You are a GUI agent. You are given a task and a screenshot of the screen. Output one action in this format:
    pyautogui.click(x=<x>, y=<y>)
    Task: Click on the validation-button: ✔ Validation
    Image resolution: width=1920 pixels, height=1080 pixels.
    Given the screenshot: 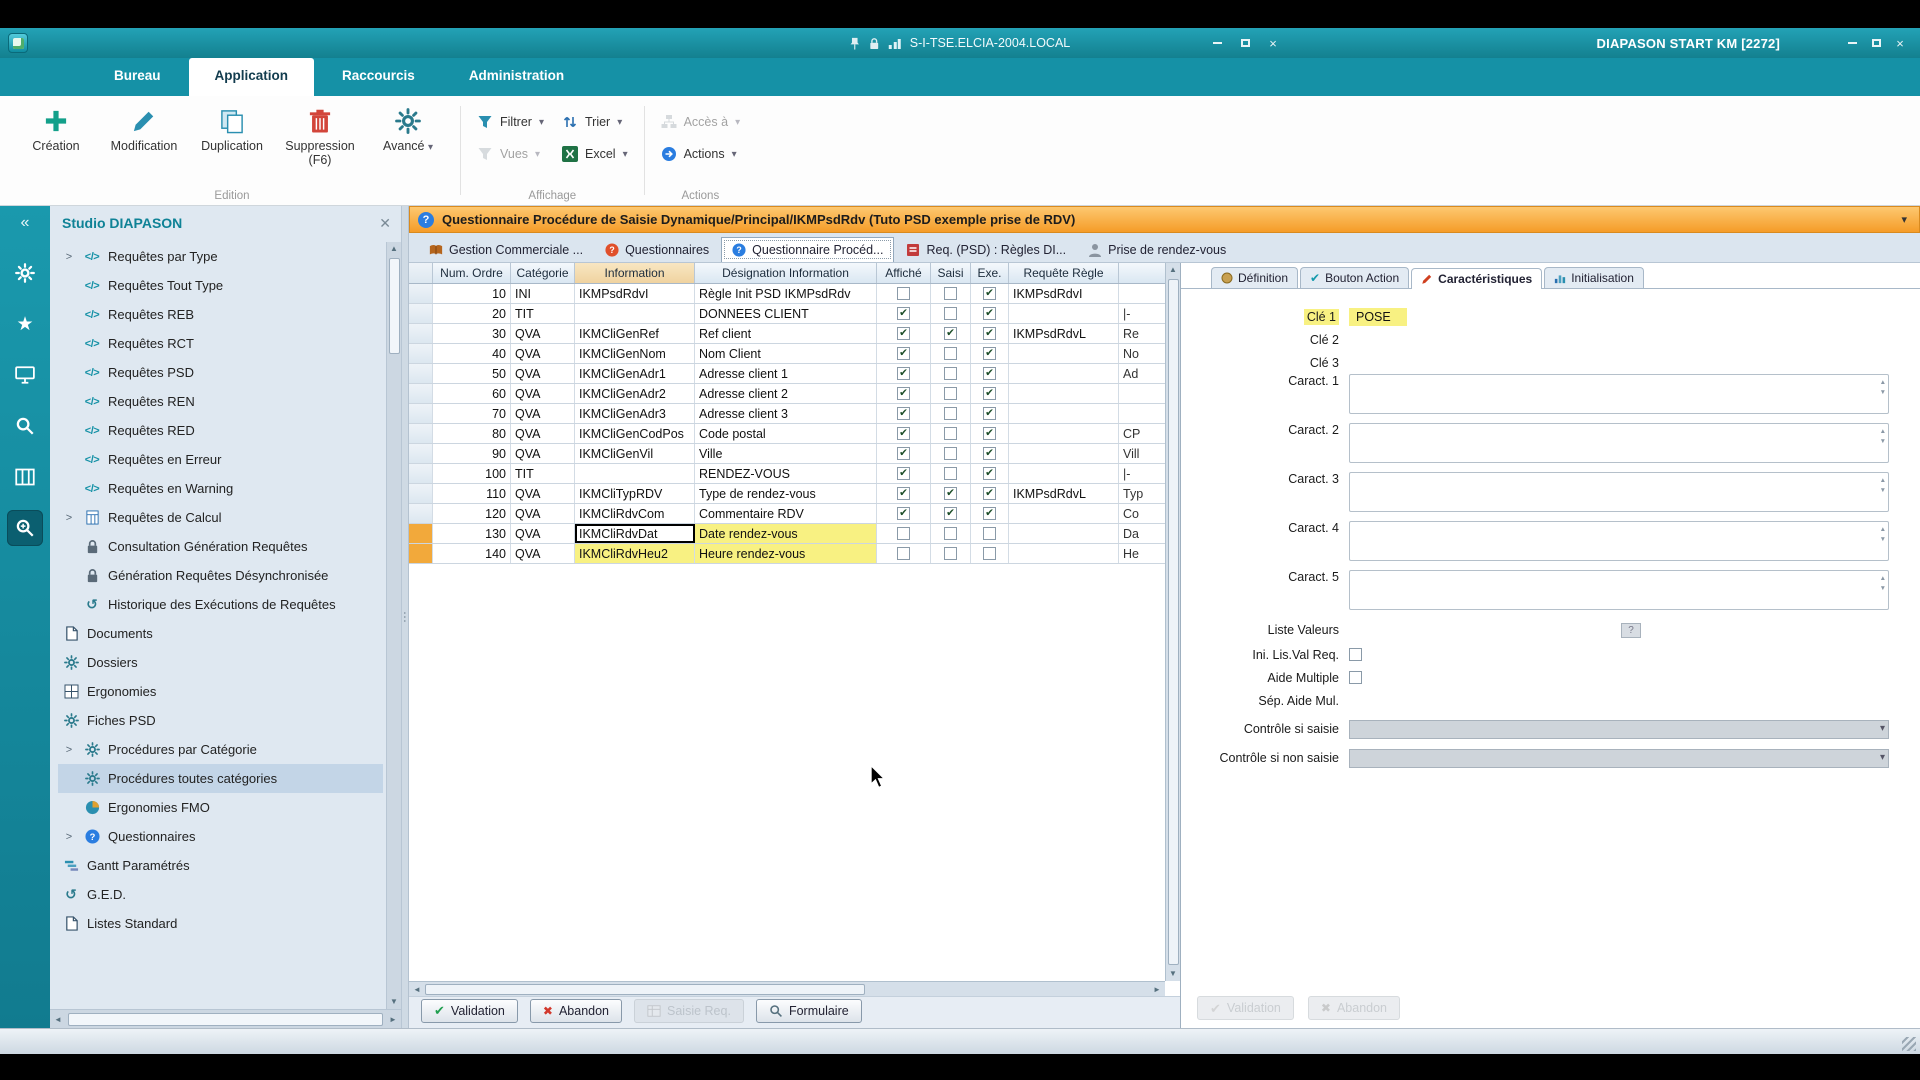 What is the action you would take?
    pyautogui.click(x=469, y=1010)
    